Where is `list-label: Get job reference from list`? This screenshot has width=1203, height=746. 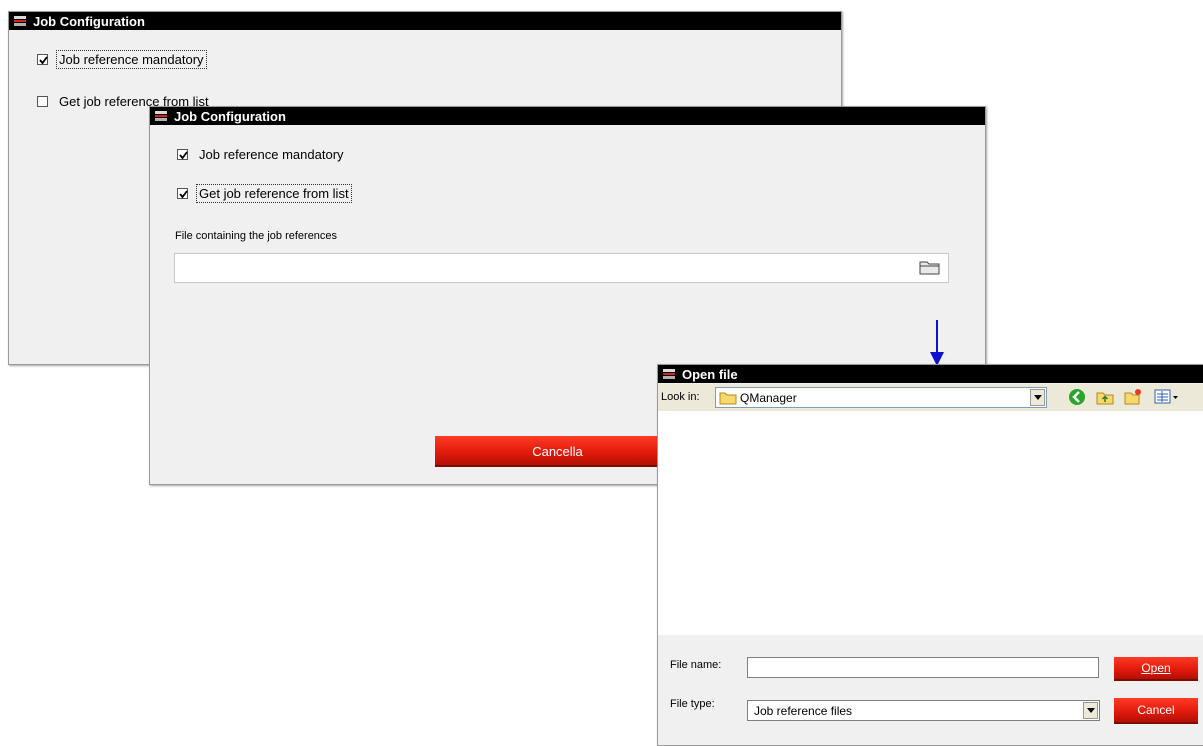
list-label: Get job reference from list is located at coordinates (274, 193).